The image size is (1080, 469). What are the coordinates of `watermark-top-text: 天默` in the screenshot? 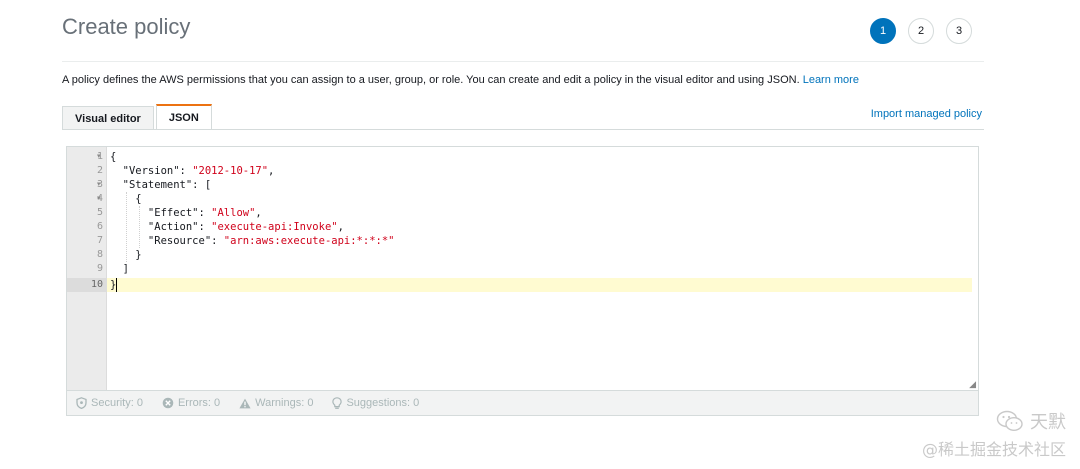 It's located at (1048, 422).